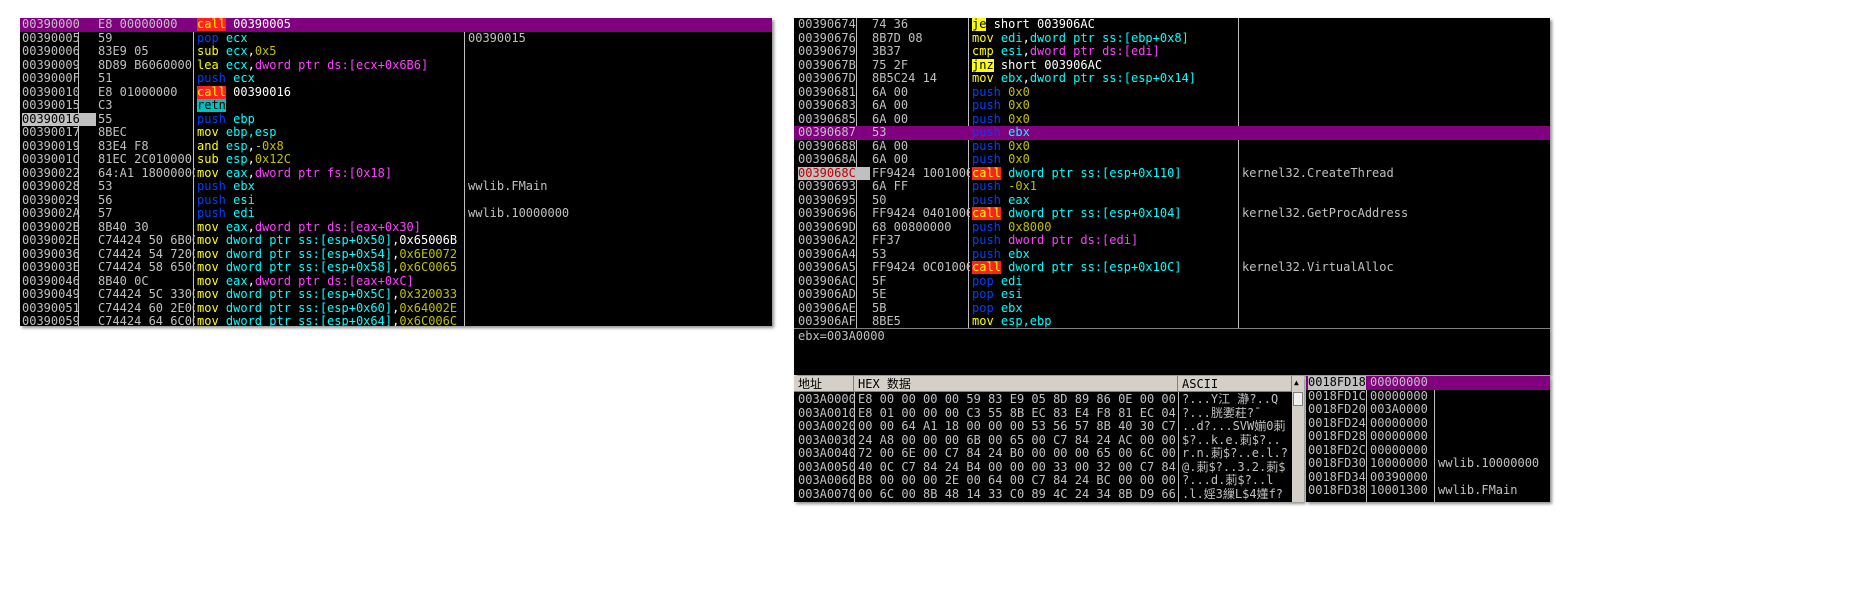 Image resolution: width=1856 pixels, height=615 pixels. Describe the element at coordinates (1106, 39) in the screenshot. I see `instruction-text: mov edi,dword ptr ss:[ebp+0x8]` at that location.